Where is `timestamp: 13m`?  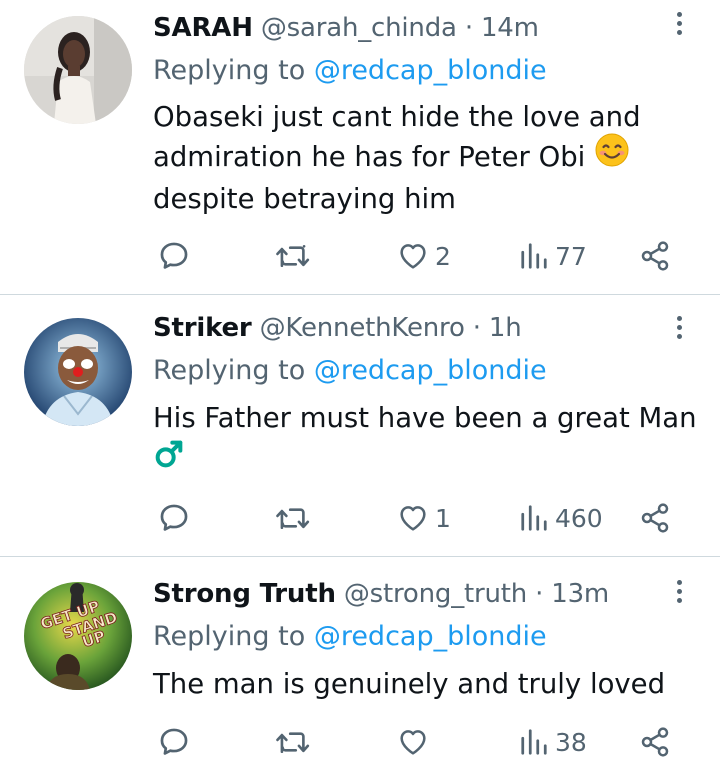 timestamp: 13m is located at coordinates (580, 594).